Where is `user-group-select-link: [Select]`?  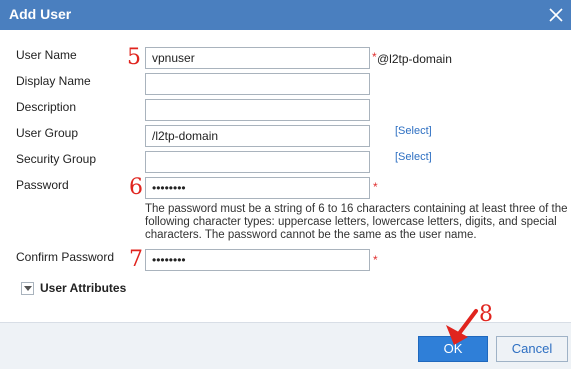
user-group-select-link: [Select] is located at coordinates (413, 131).